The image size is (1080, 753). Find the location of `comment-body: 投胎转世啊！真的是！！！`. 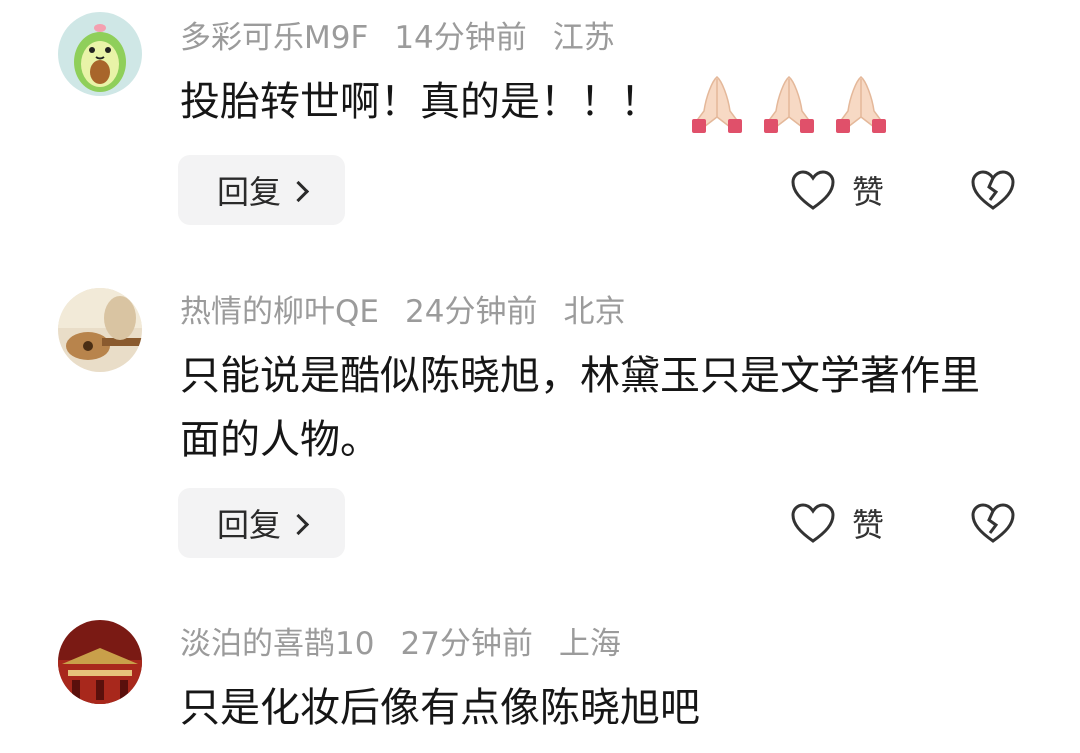

comment-body: 投胎转世啊！真的是！！！ is located at coordinates (420, 102).